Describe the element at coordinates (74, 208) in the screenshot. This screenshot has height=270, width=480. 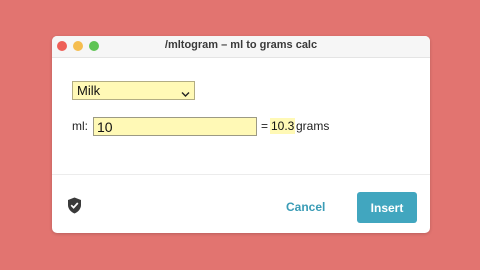
I see `shield-check-icon` at that location.